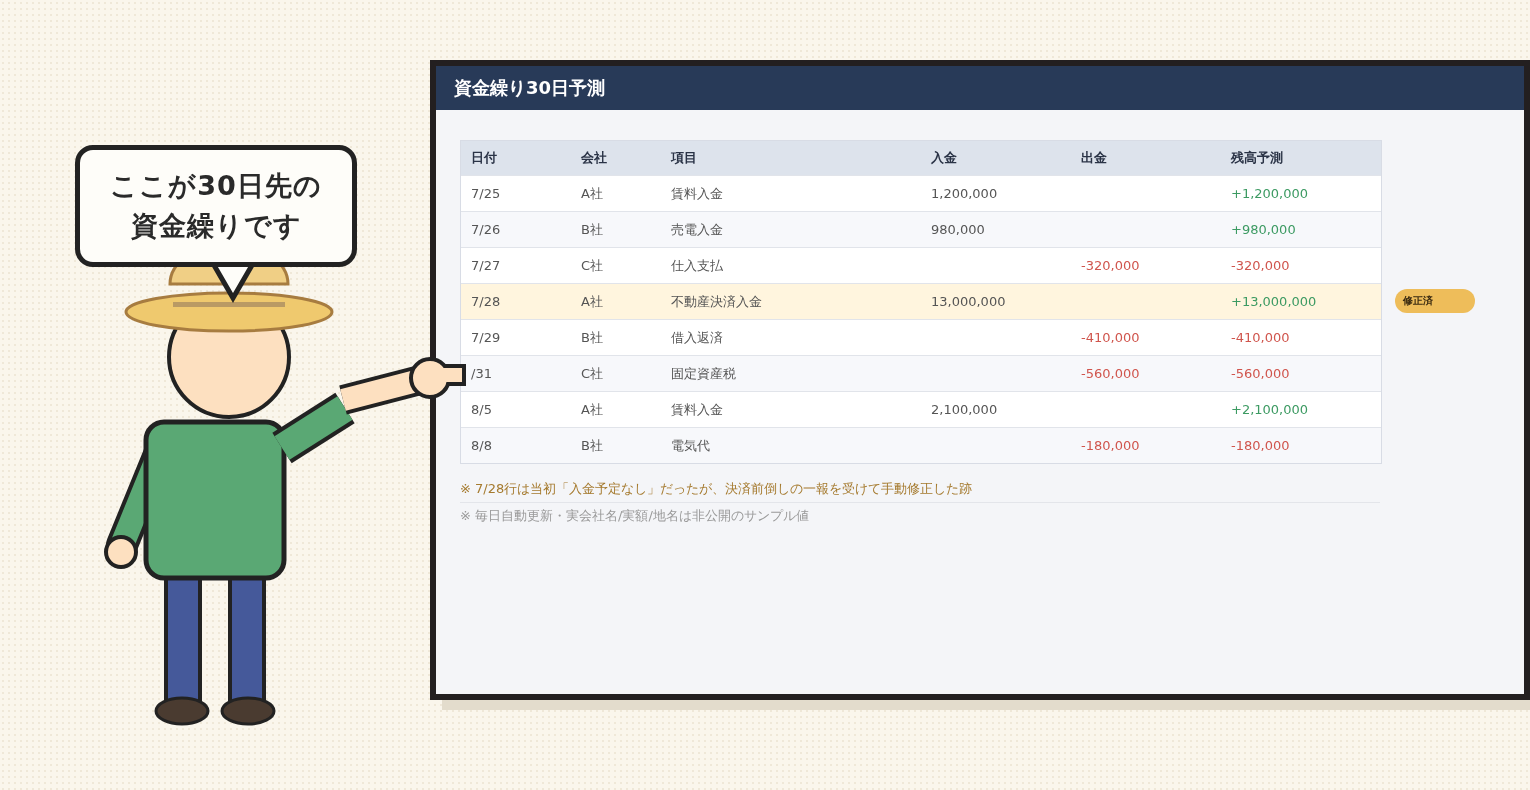  What do you see at coordinates (481, 445) in the screenshot?
I see `table-cell-text: 8/8` at bounding box center [481, 445].